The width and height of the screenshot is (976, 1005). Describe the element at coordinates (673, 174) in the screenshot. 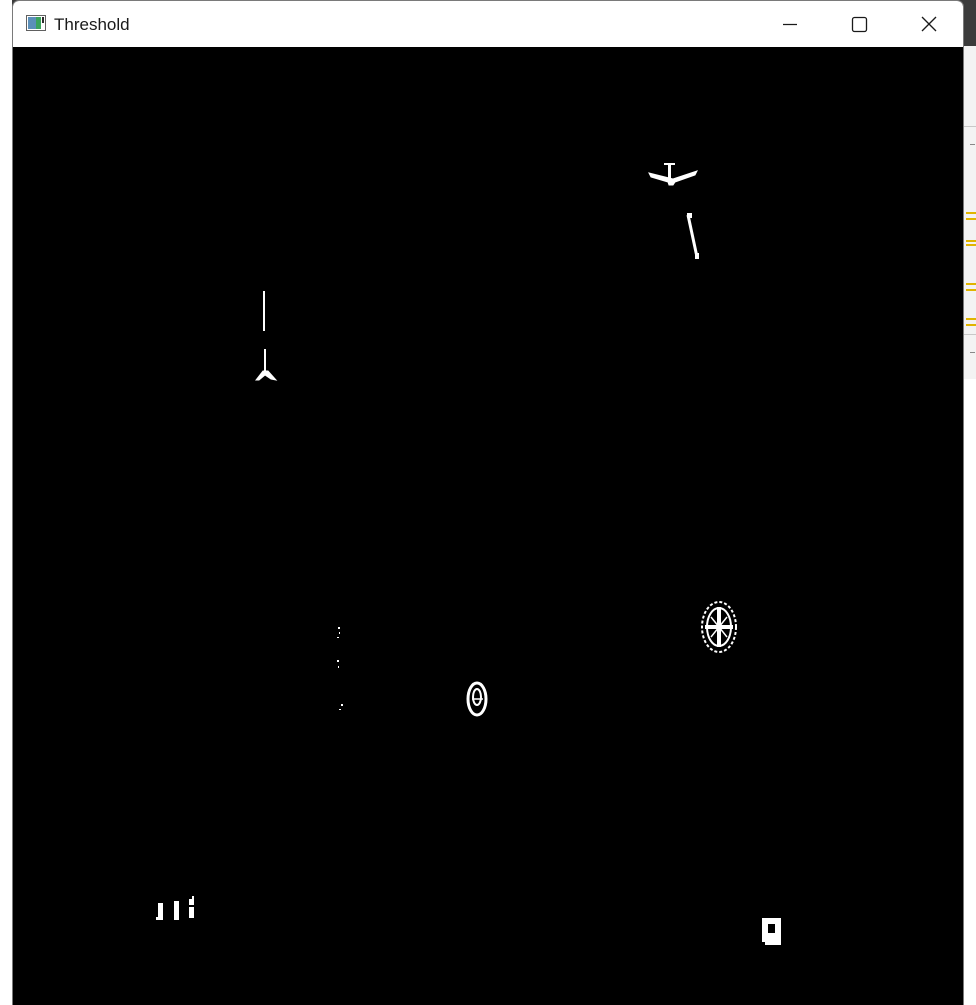

I see `white-blob-airplane` at that location.